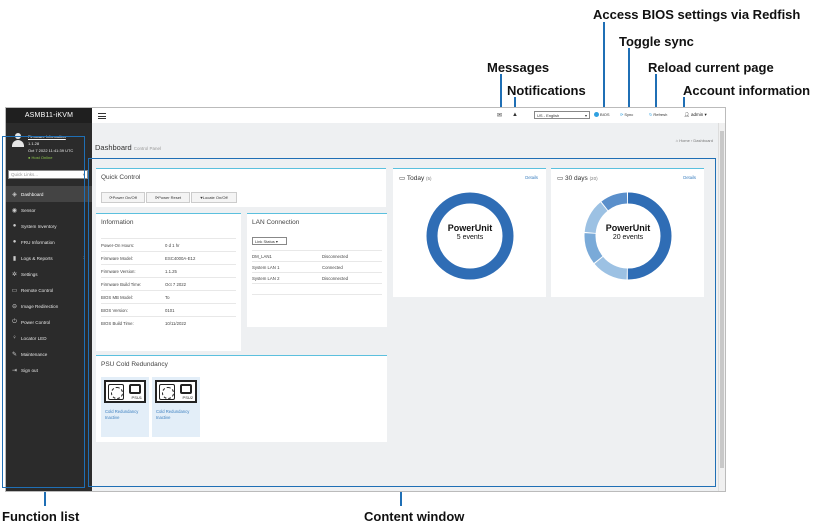 The image size is (829, 528). I want to click on scrollbar, so click(721, 307).